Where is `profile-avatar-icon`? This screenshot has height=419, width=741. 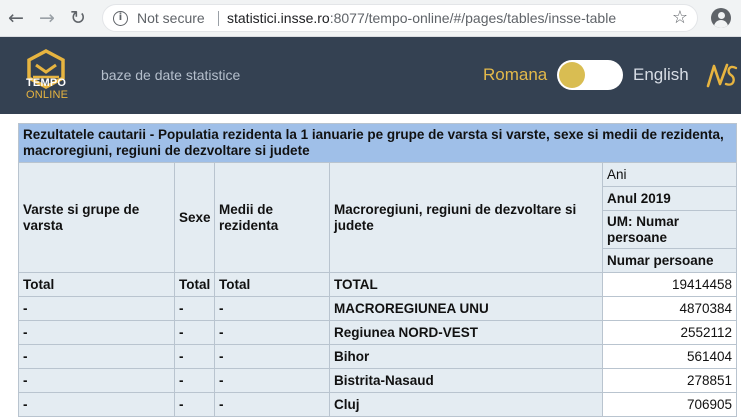 profile-avatar-icon is located at coordinates (721, 18).